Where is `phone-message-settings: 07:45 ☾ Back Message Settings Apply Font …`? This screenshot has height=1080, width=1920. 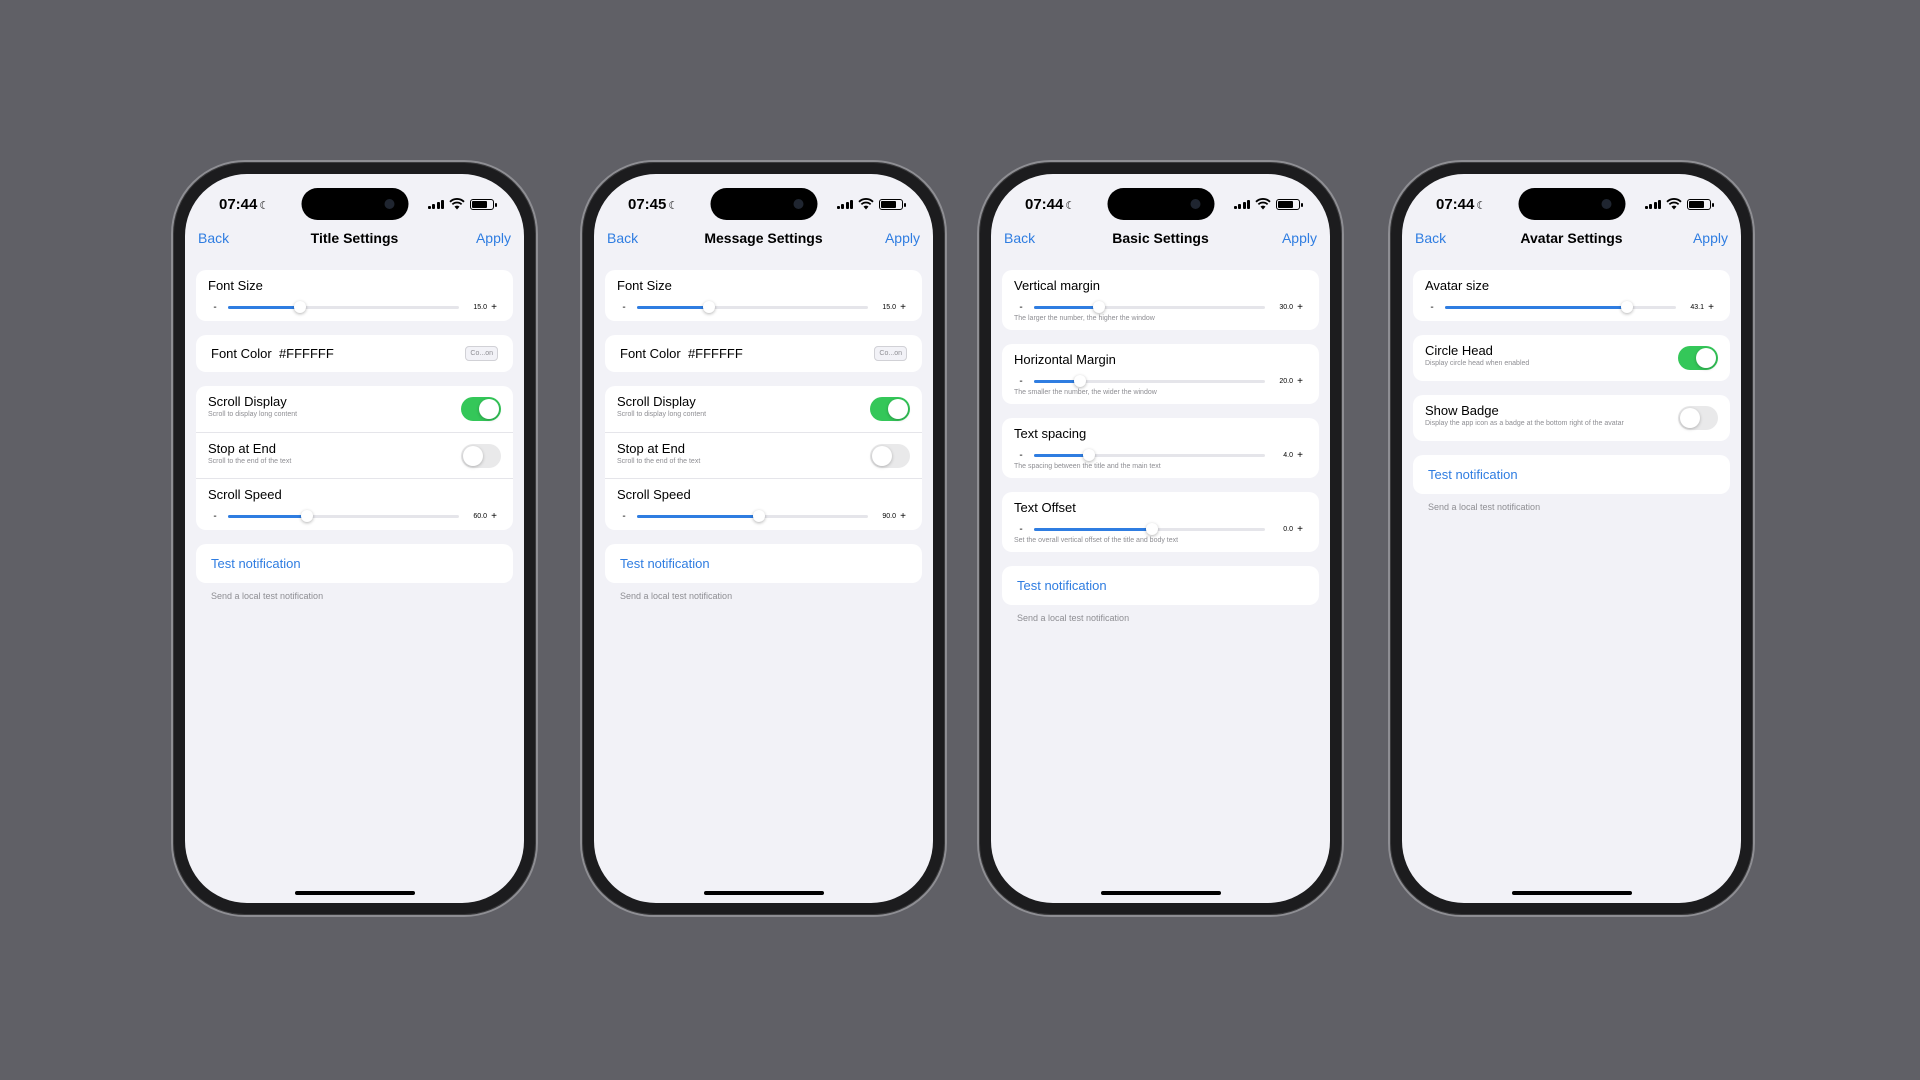
phone-message-settings: 07:45 ☾ Back Message Settings Apply Font … is located at coordinates (763, 538).